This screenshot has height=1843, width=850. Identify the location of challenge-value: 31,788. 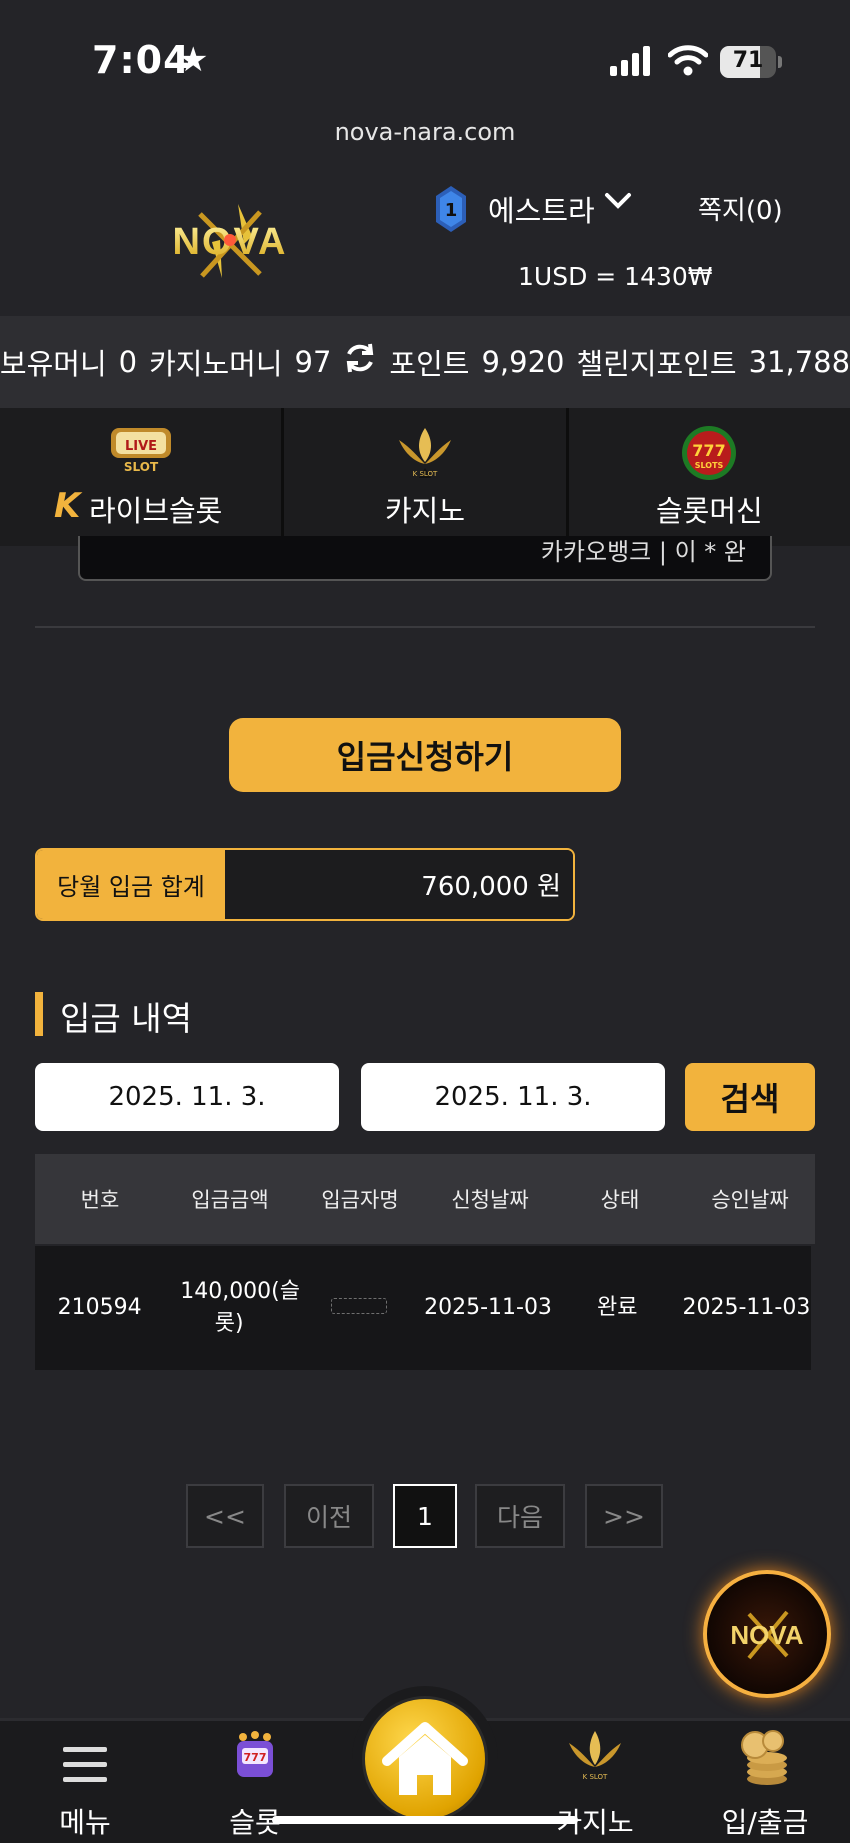
(799, 362).